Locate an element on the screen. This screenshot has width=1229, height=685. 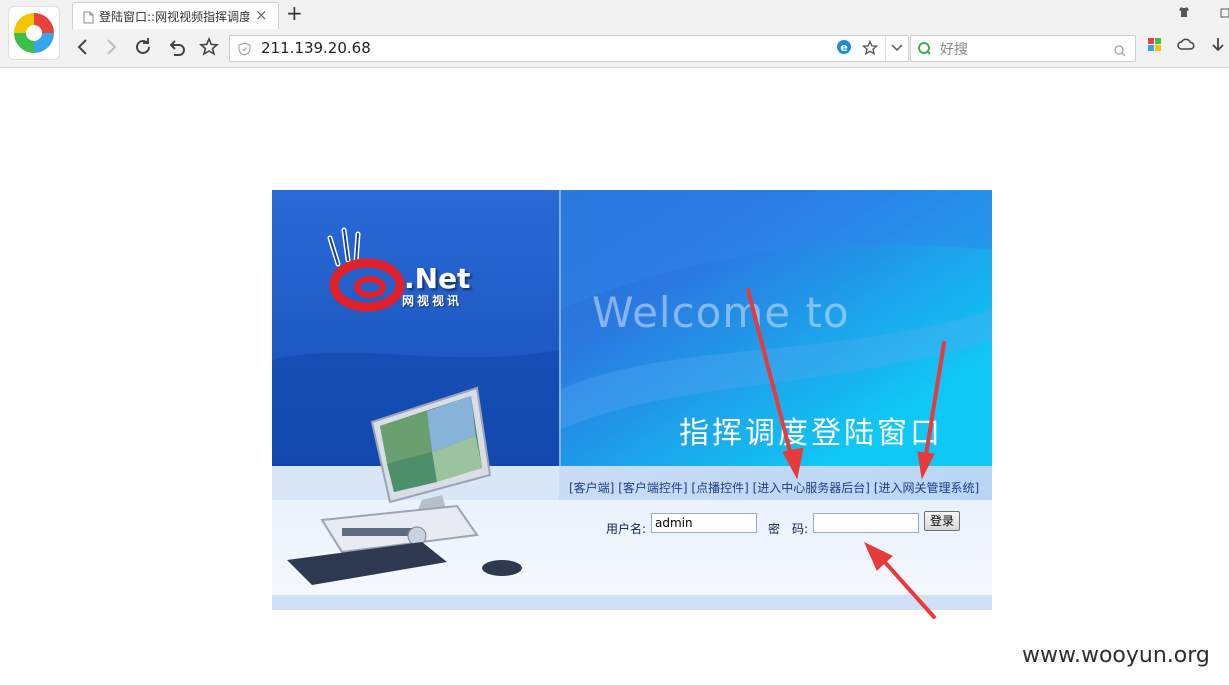
arrow-to-server-admin-link is located at coordinates (769, 372).